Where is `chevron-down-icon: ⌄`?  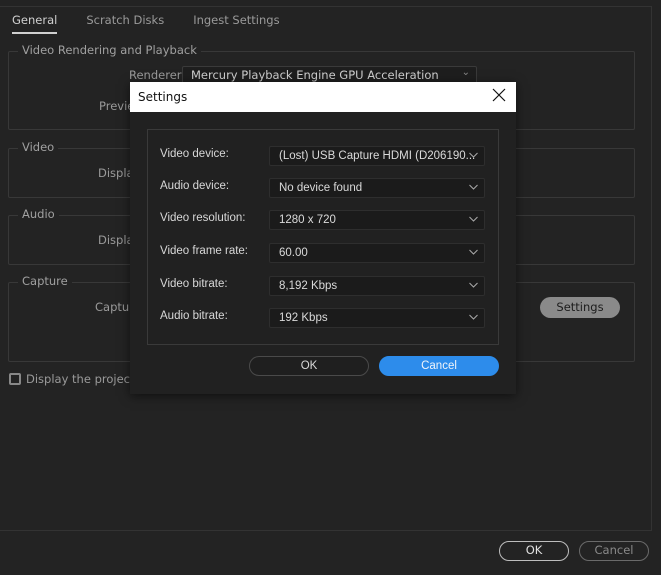
chevron-down-icon: ⌄ is located at coordinates (465, 72).